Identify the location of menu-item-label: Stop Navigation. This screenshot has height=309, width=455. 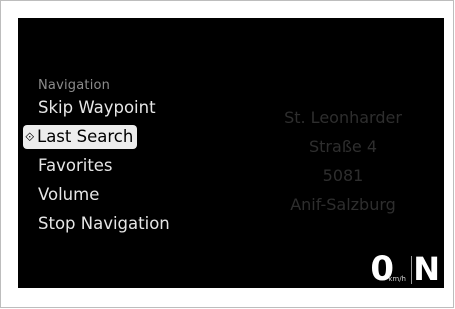
(104, 223).